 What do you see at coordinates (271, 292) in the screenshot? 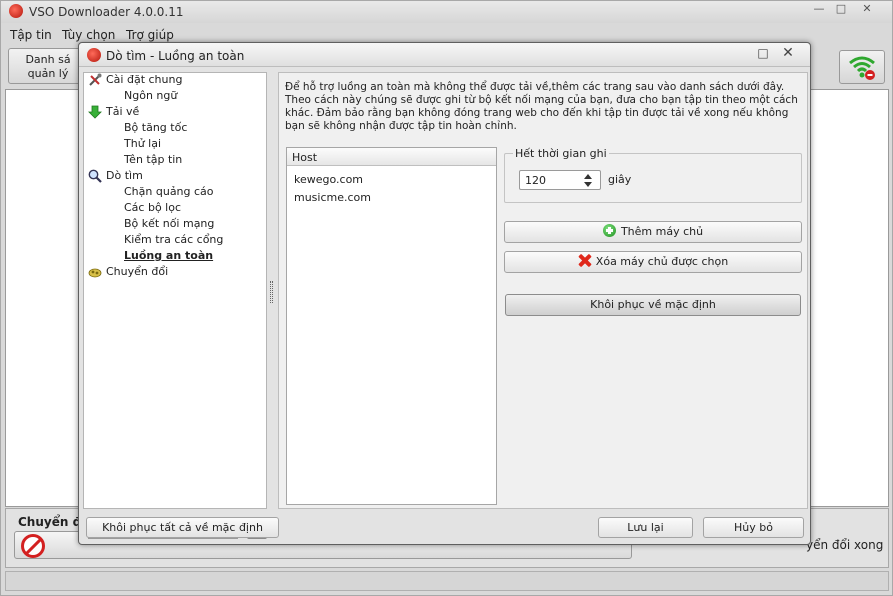
I see `panel-splitter` at bounding box center [271, 292].